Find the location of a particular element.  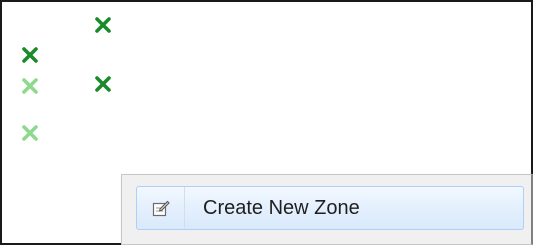

menu-item-create-new-zone: Create New Zone is located at coordinates (330, 208).